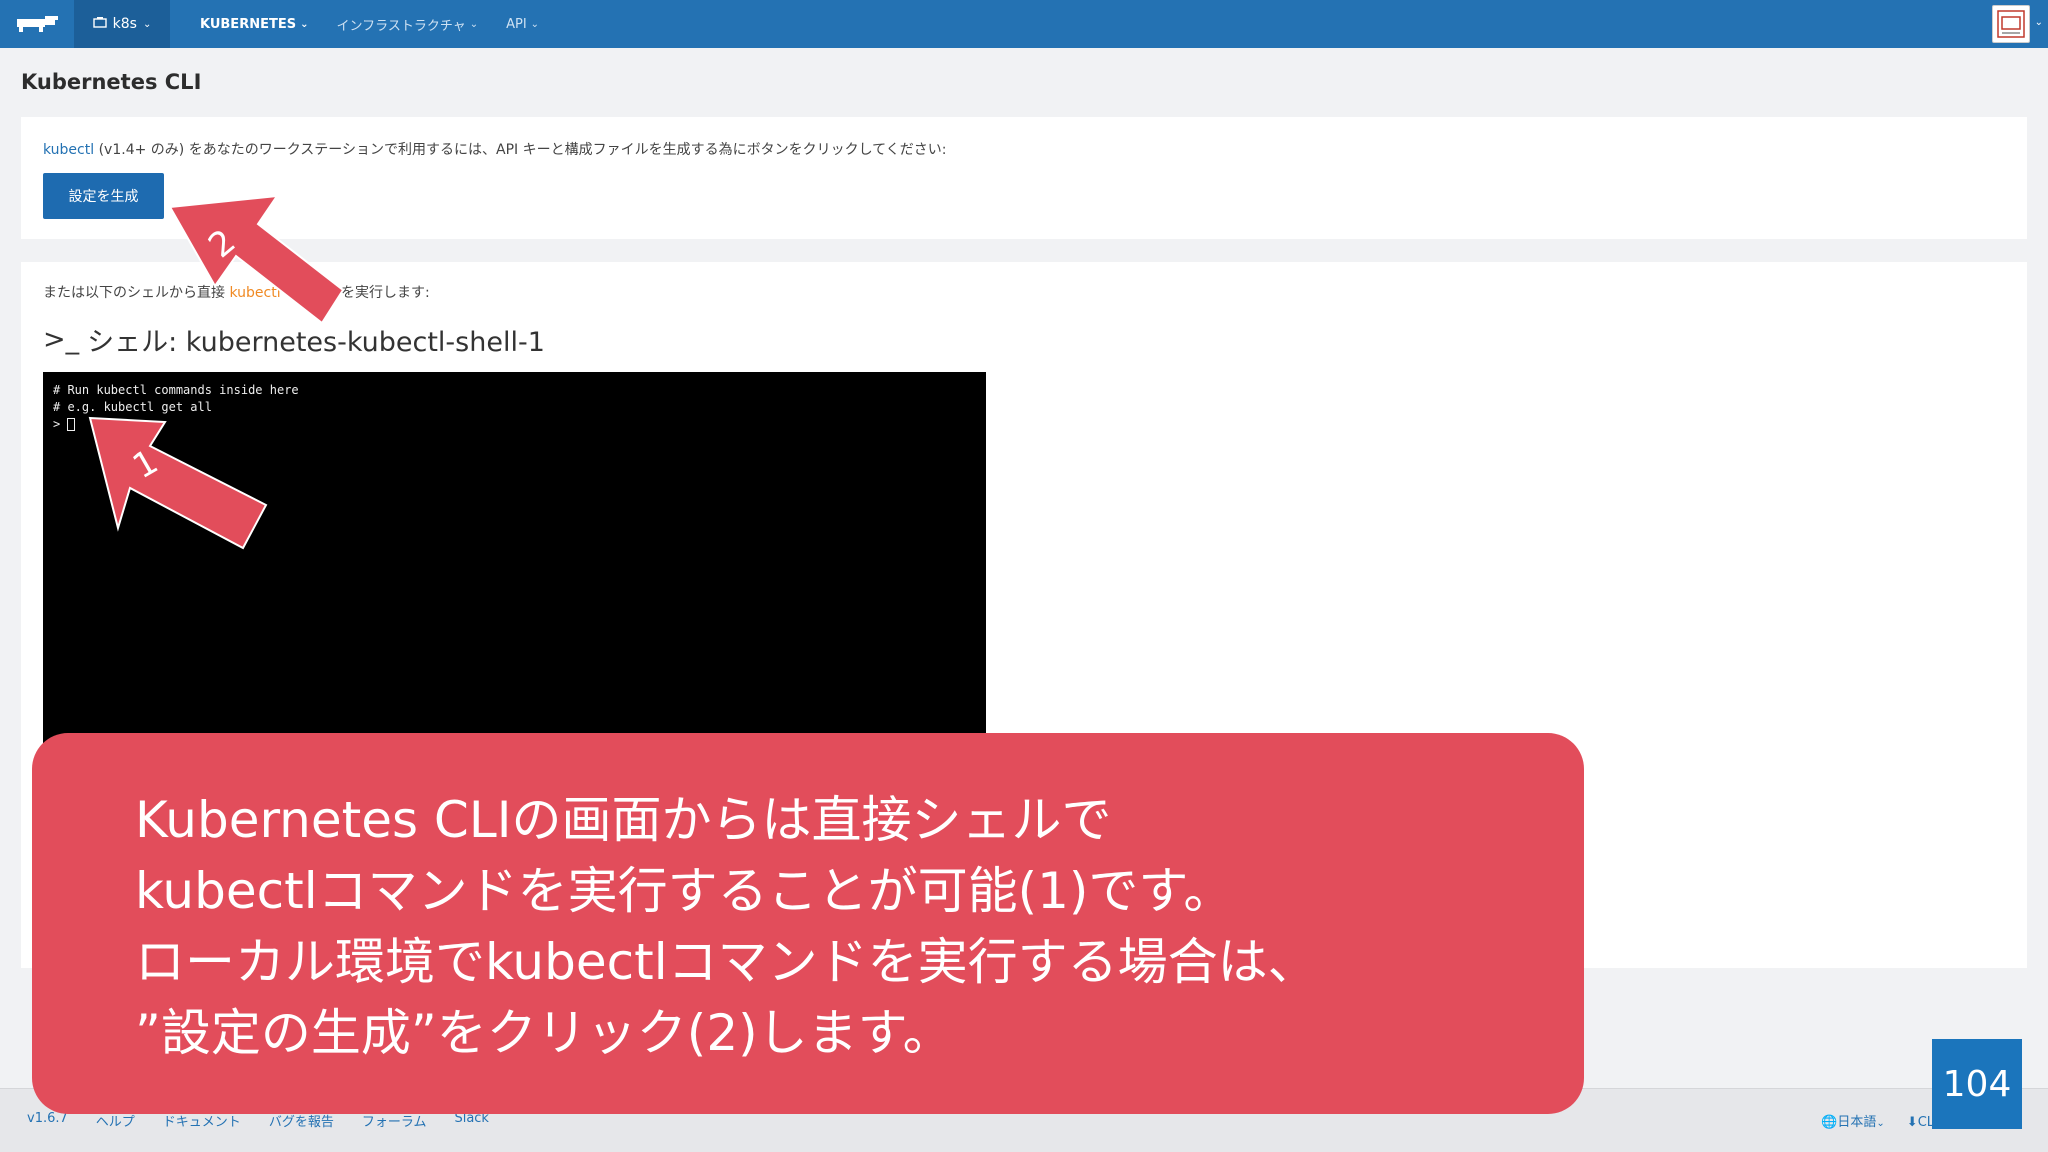 Image resolution: width=2048 pixels, height=1152 pixels. I want to click on callout-line: kubectlコマンドを実行することが可能(1)です。, so click(684, 891).